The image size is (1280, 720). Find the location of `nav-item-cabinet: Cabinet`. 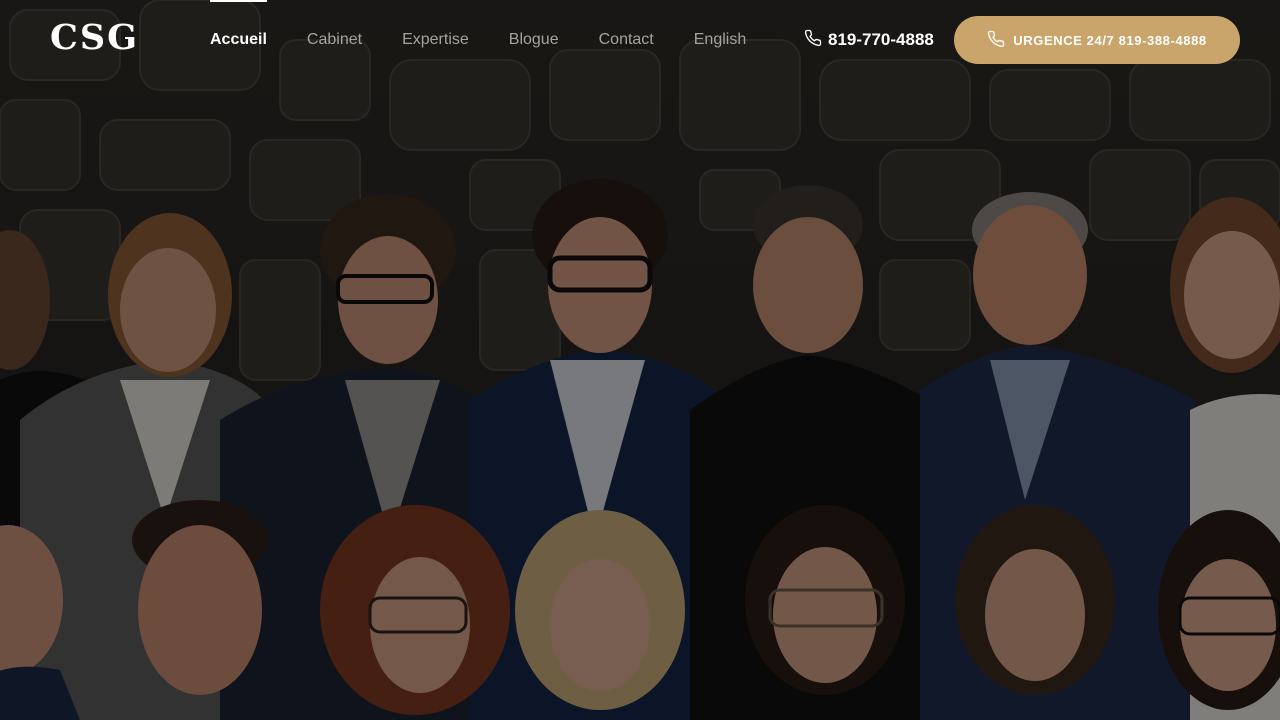

nav-item-cabinet: Cabinet is located at coordinates (334, 40).